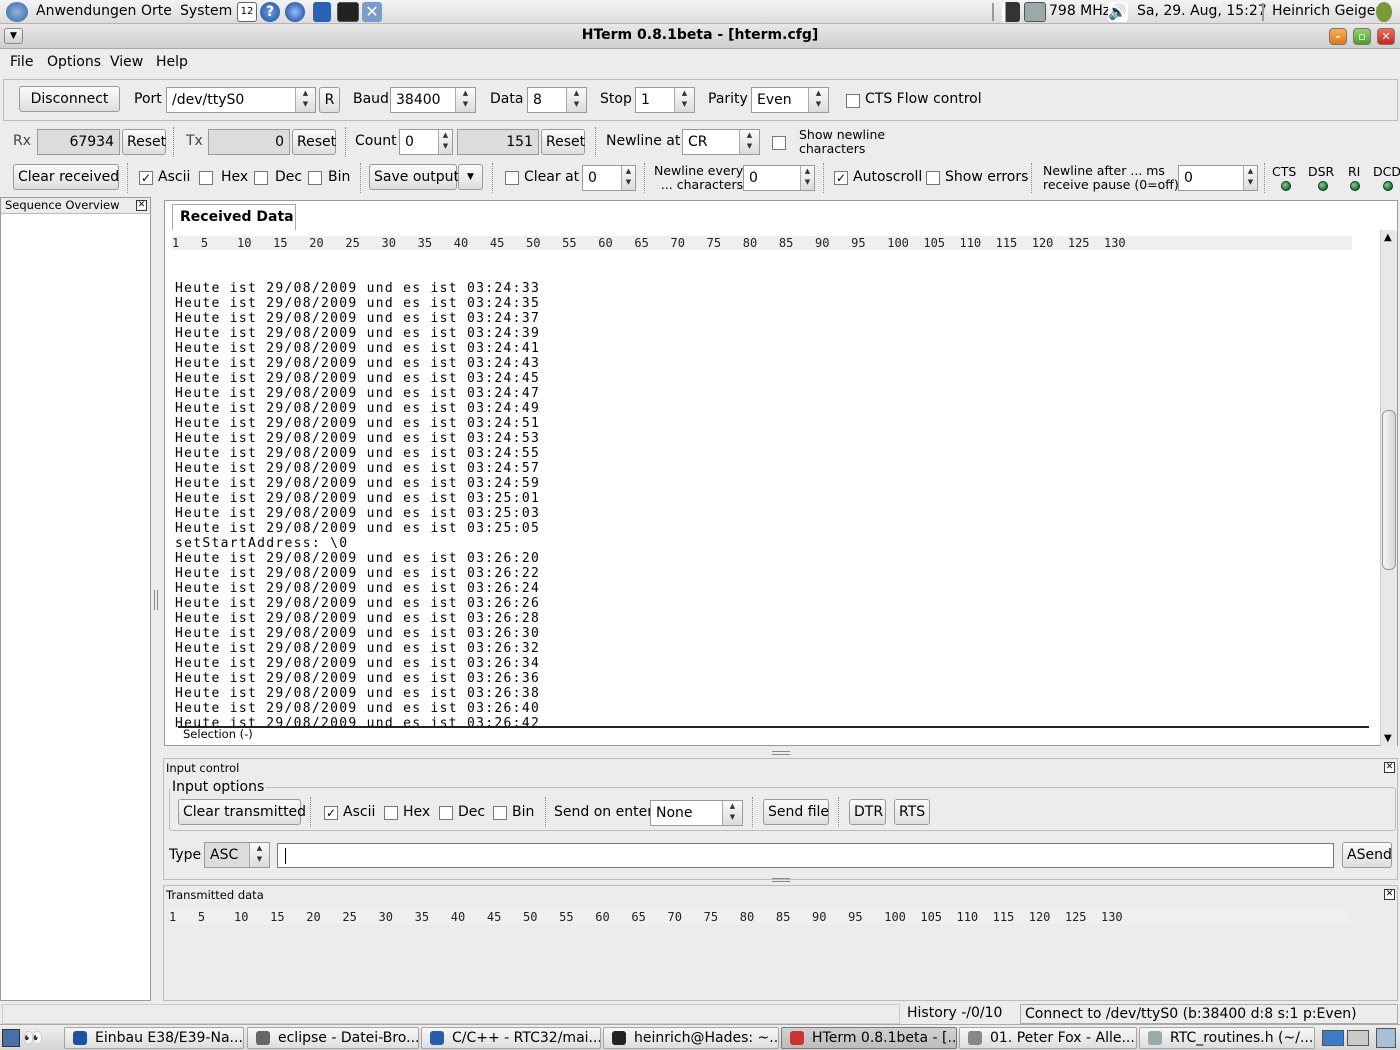 The image size is (1400, 1050). I want to click on autoscroll-checkbox: ✓, so click(841, 178).